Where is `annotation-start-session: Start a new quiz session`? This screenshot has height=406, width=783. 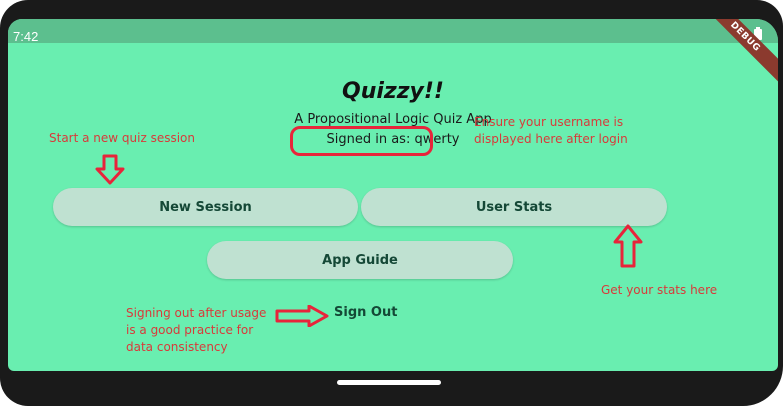
annotation-start-session: Start a new quiz session is located at coordinates (122, 138).